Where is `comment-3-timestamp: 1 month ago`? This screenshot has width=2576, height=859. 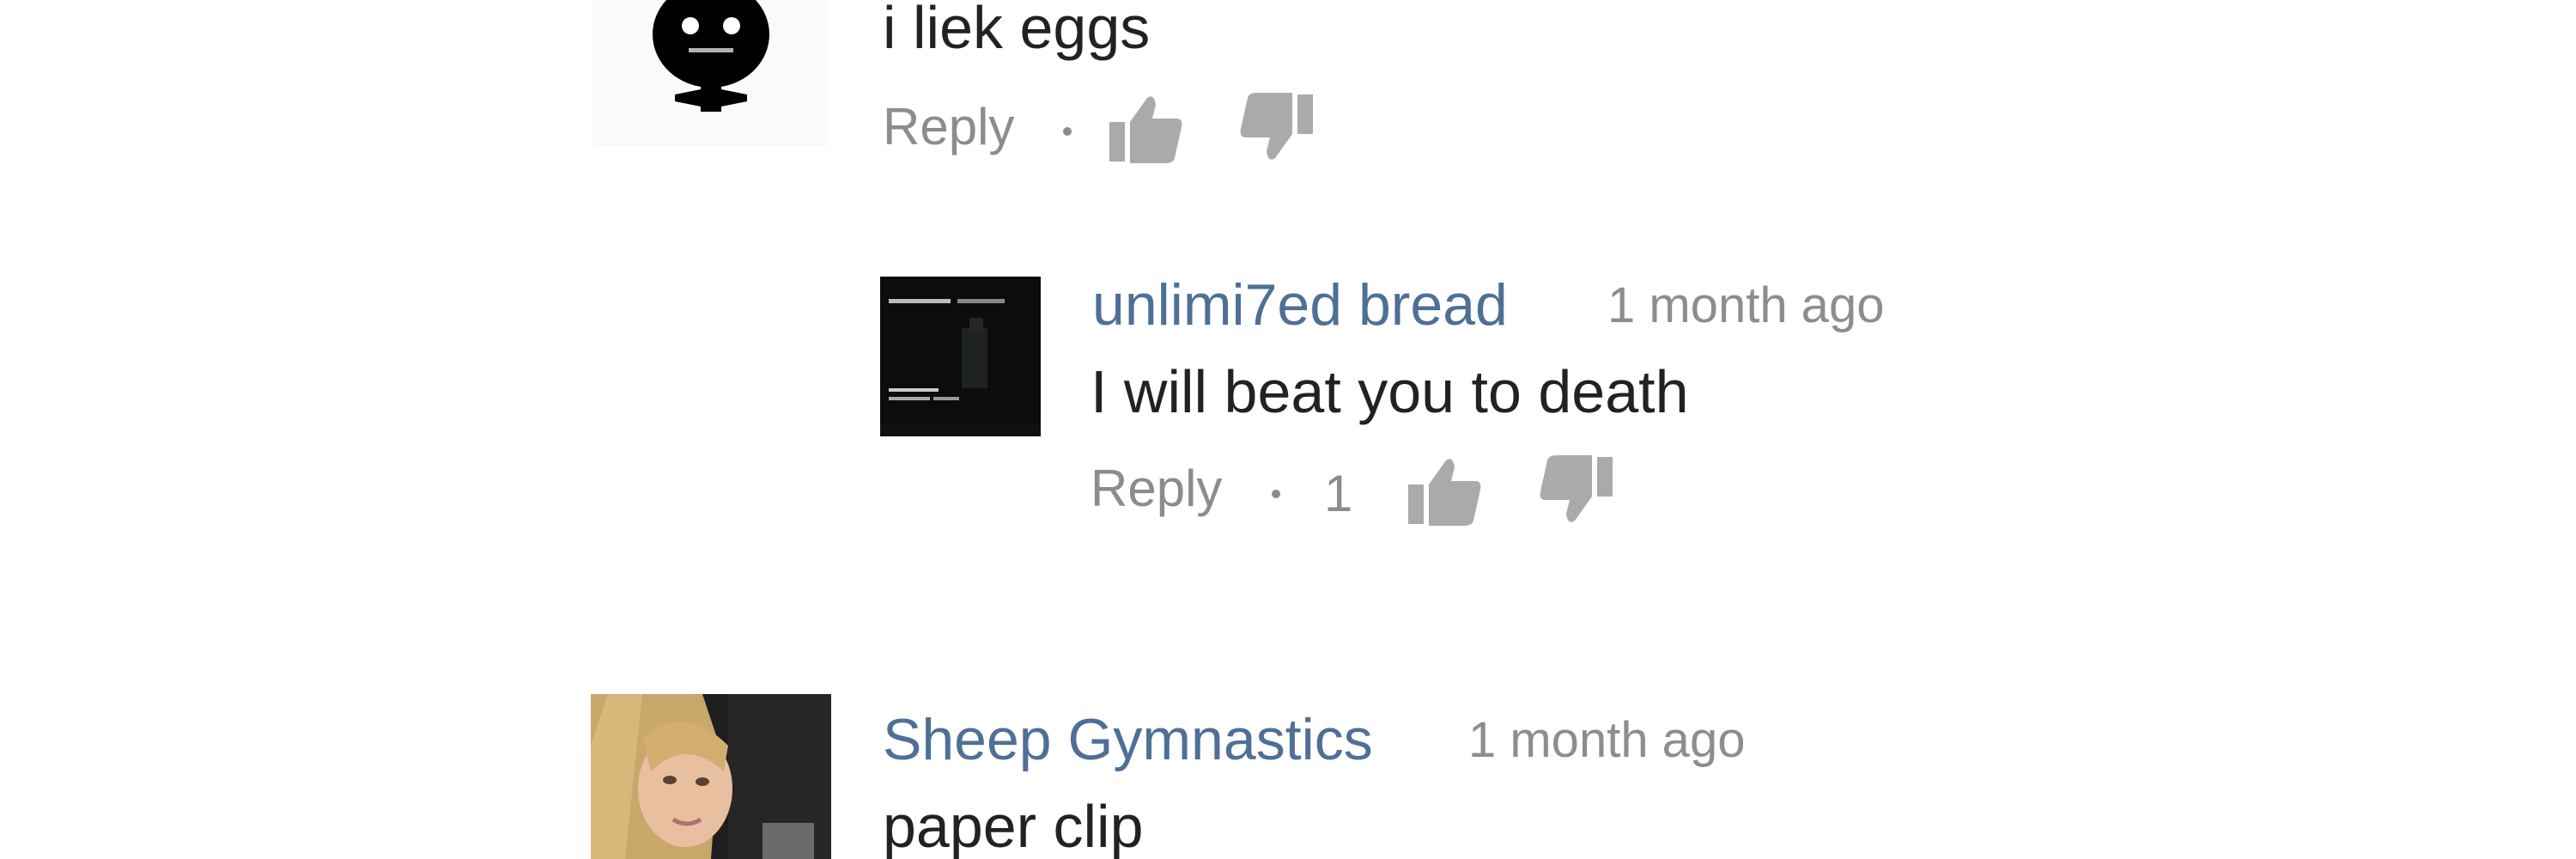 comment-3-timestamp: 1 month ago is located at coordinates (1607, 740).